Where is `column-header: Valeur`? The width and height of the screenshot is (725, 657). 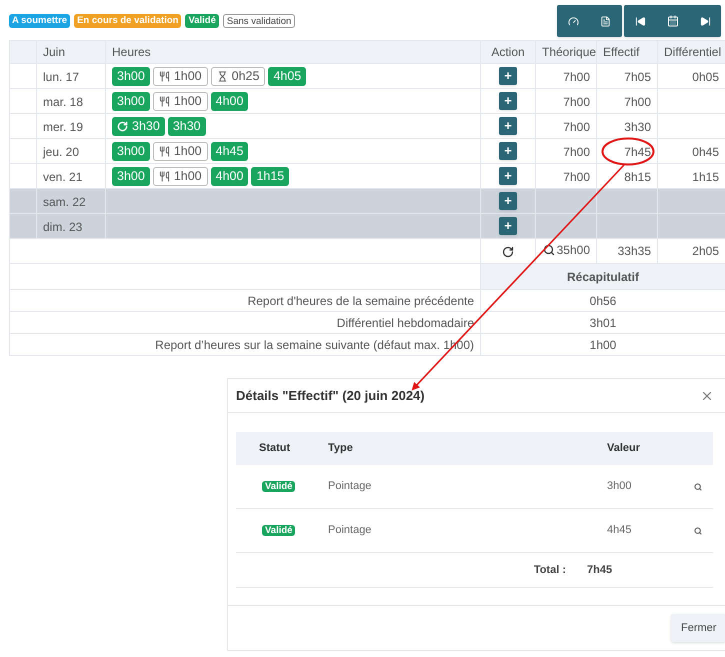
column-header: Valeur is located at coordinates (623, 448).